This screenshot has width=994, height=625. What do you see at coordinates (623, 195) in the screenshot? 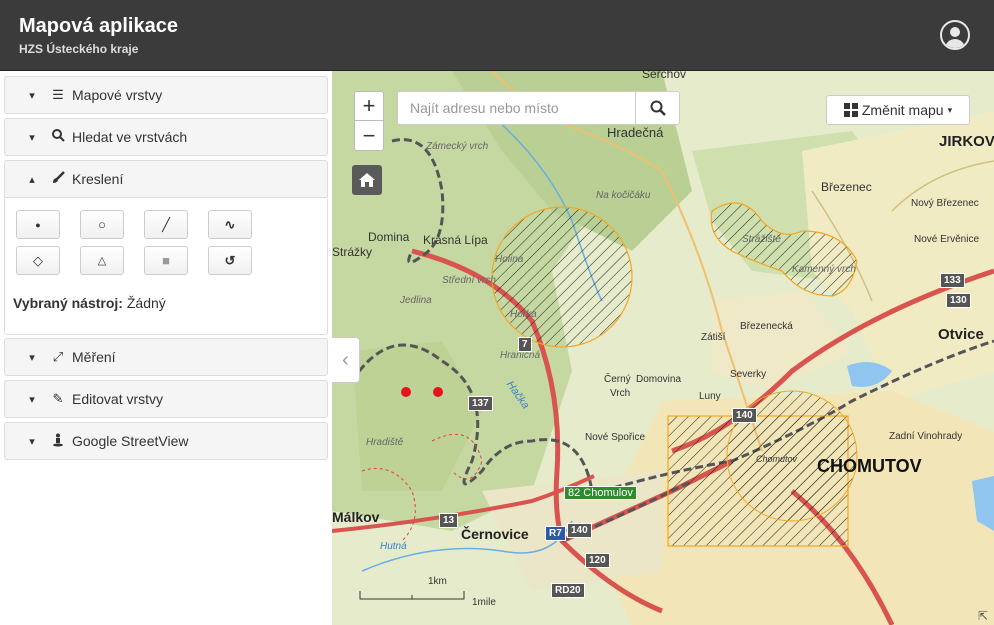
I see `map-label: Na kočičáku` at bounding box center [623, 195].